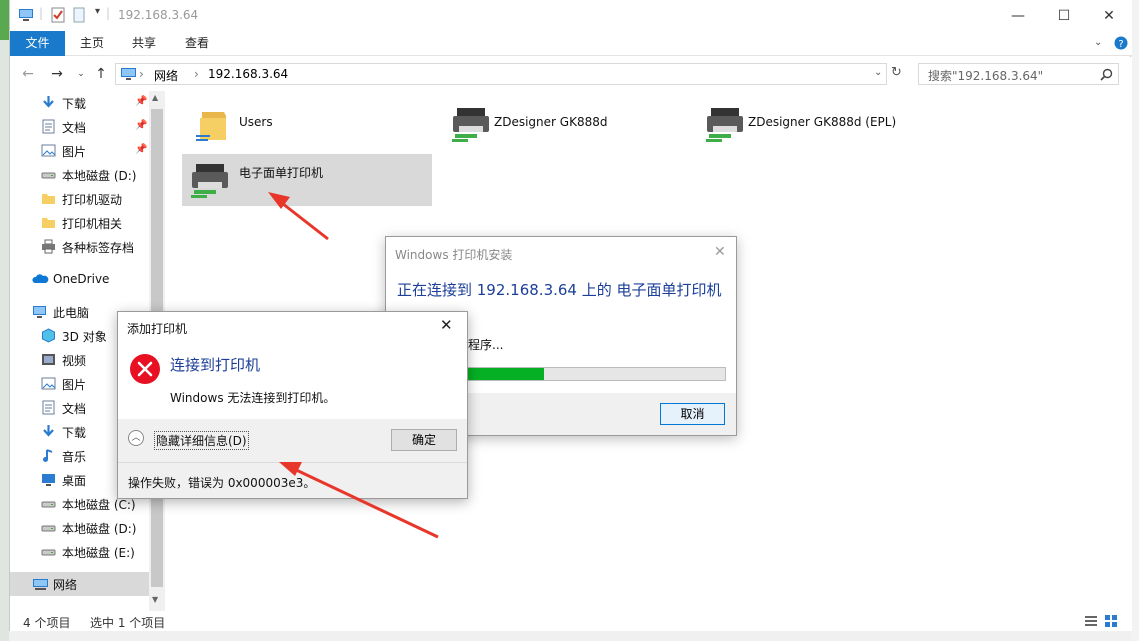 The height and width of the screenshot is (641, 1139). Describe the element at coordinates (501, 74) in the screenshot. I see `address-bar: › 网络 › 192.168.3.64 ⌄` at that location.